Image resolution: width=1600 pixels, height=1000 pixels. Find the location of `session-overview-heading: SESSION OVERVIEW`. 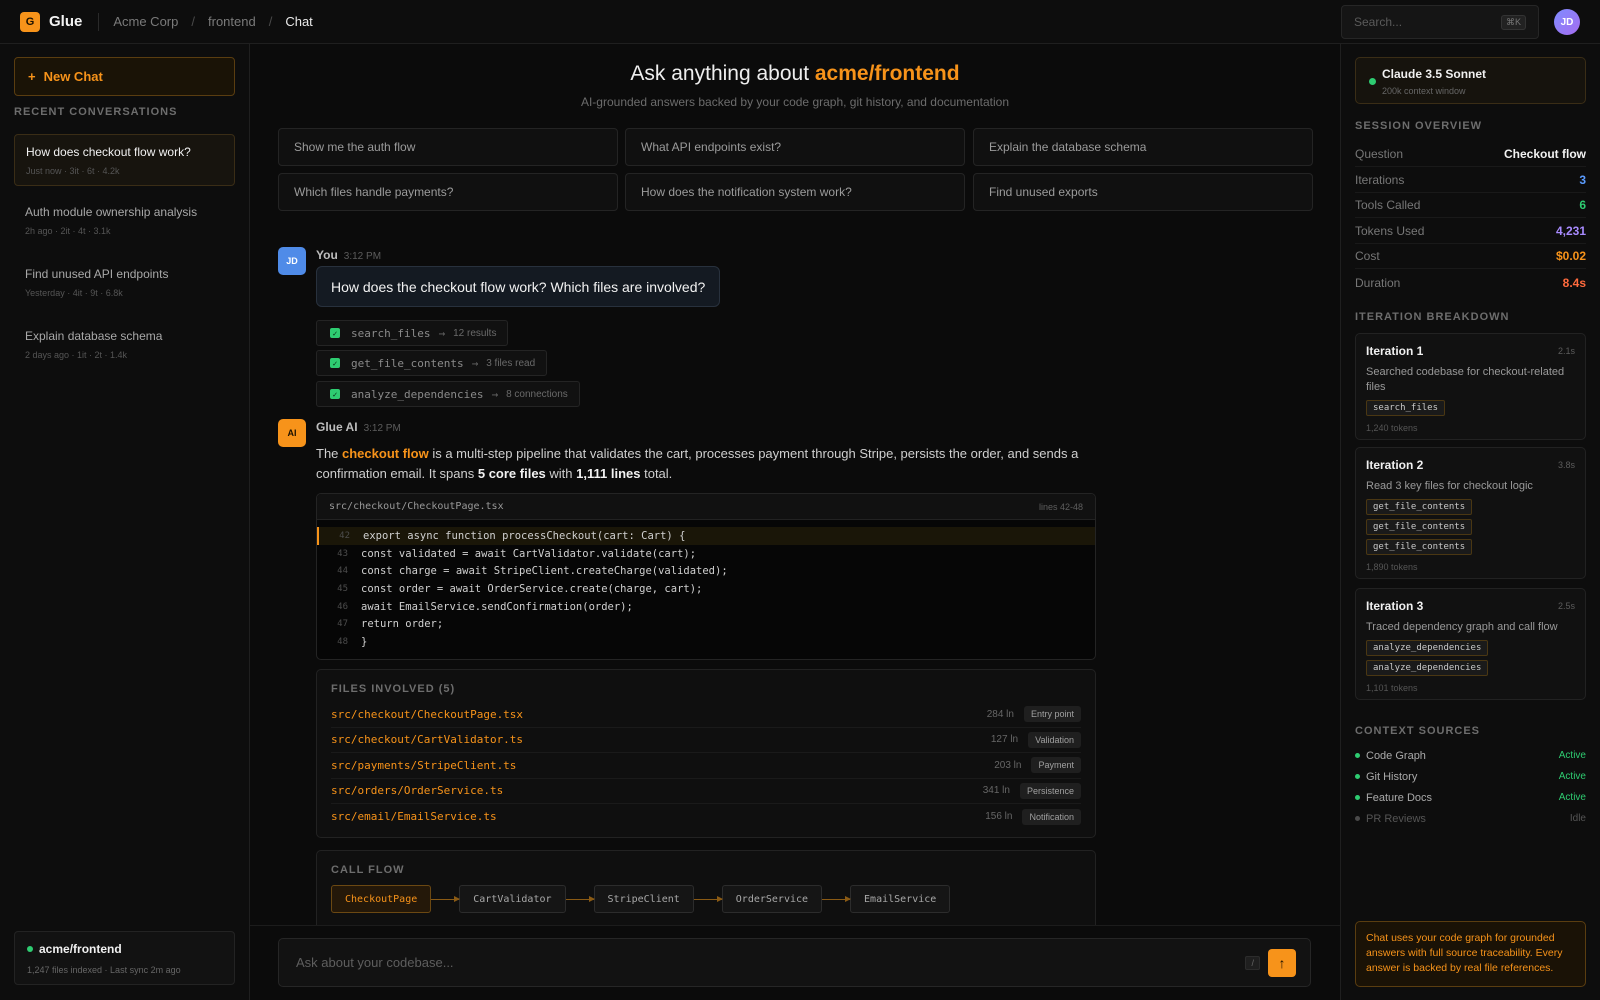

session-overview-heading: SESSION OVERVIEW is located at coordinates (1419, 126).